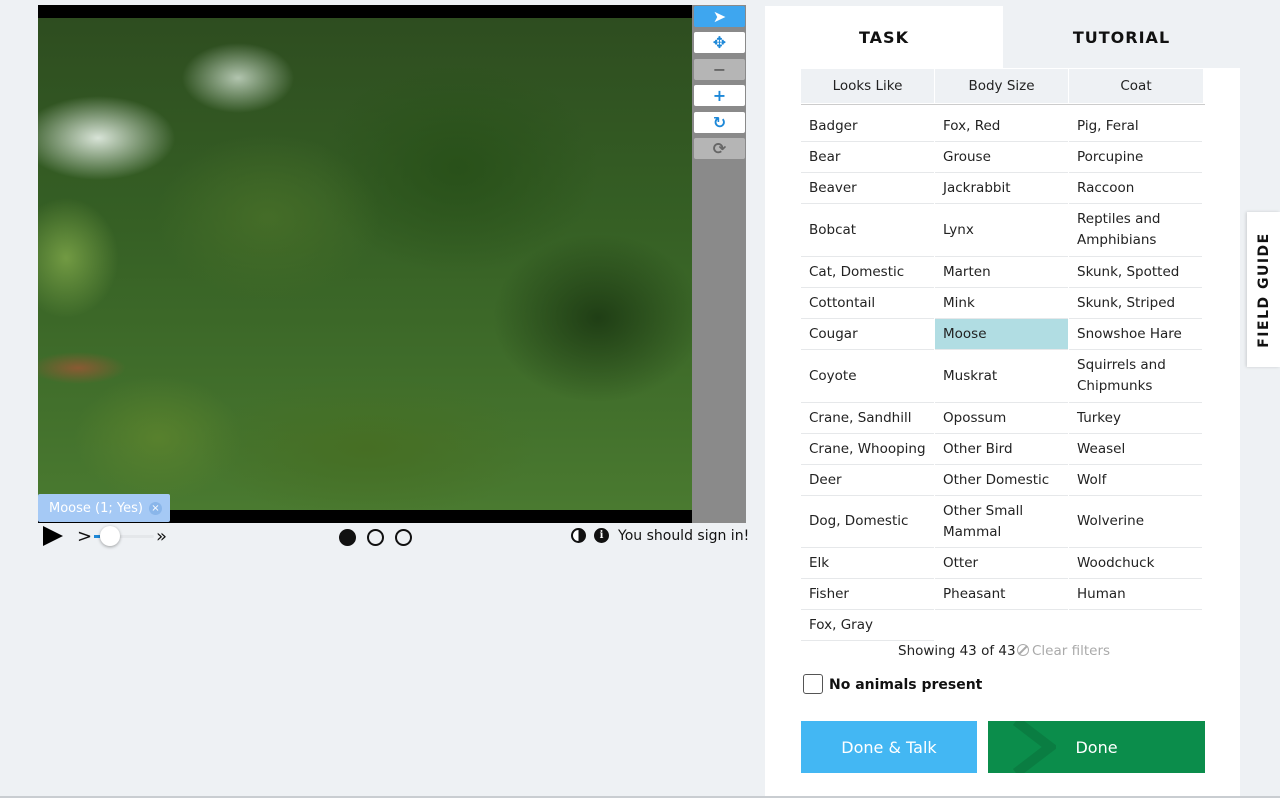 The image size is (1280, 798). I want to click on showing-count: Showing 43 of 43, so click(957, 651).